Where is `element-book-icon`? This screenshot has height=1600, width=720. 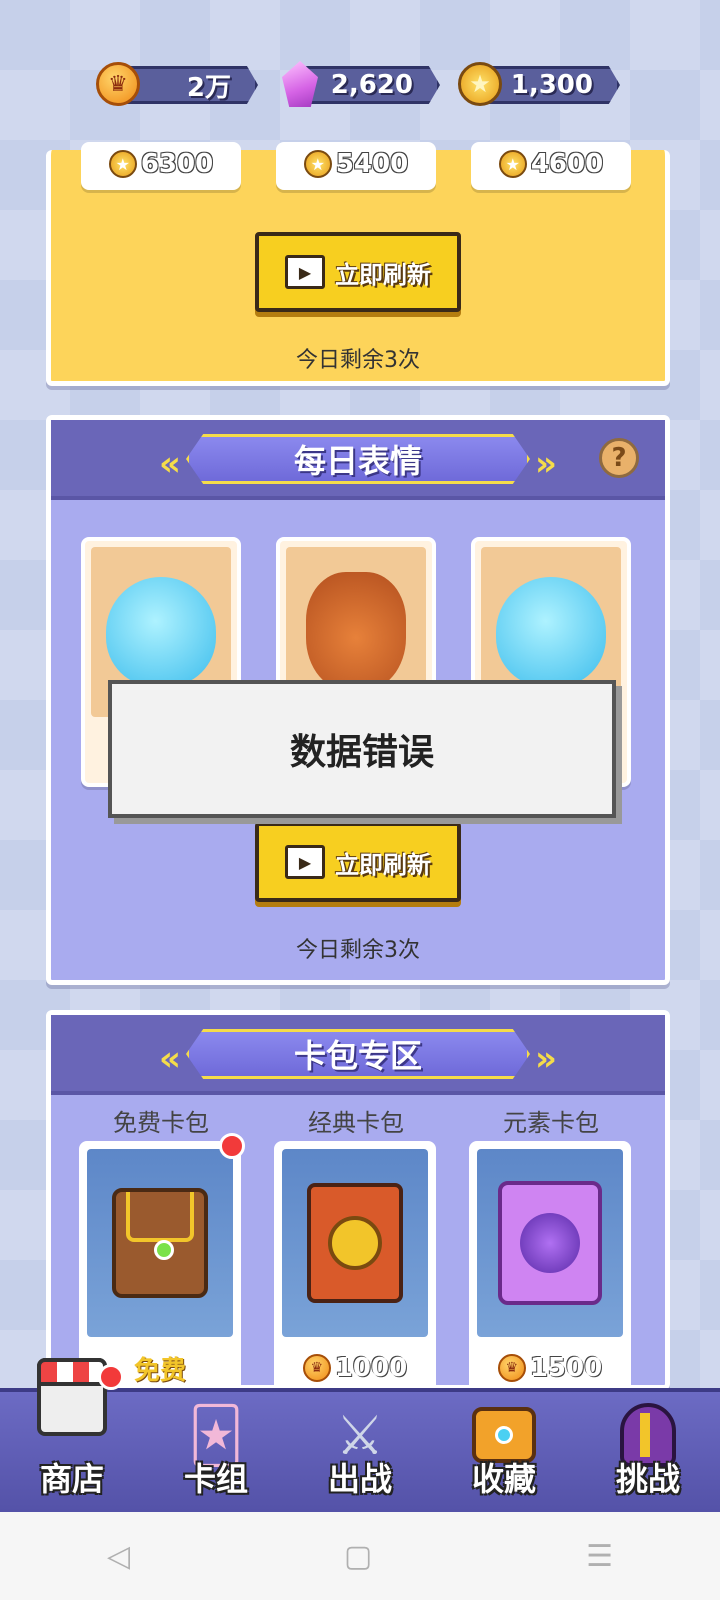
element-book-icon is located at coordinates (550, 1243).